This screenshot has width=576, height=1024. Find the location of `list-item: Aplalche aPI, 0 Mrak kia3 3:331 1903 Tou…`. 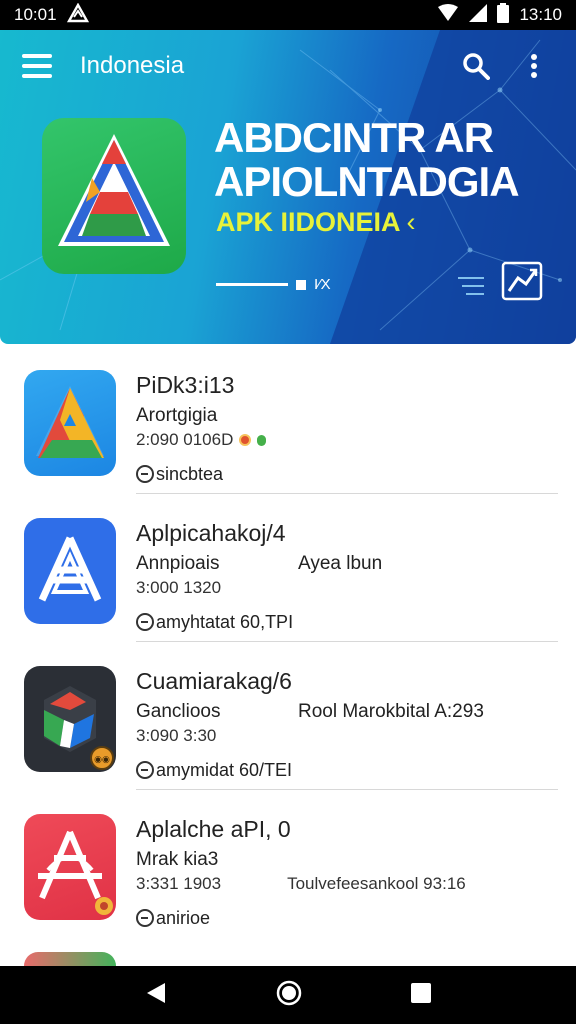

list-item: Aplalche aPI, 0 Mrak kia3 3:331 1903 Tou… is located at coordinates (288, 864).